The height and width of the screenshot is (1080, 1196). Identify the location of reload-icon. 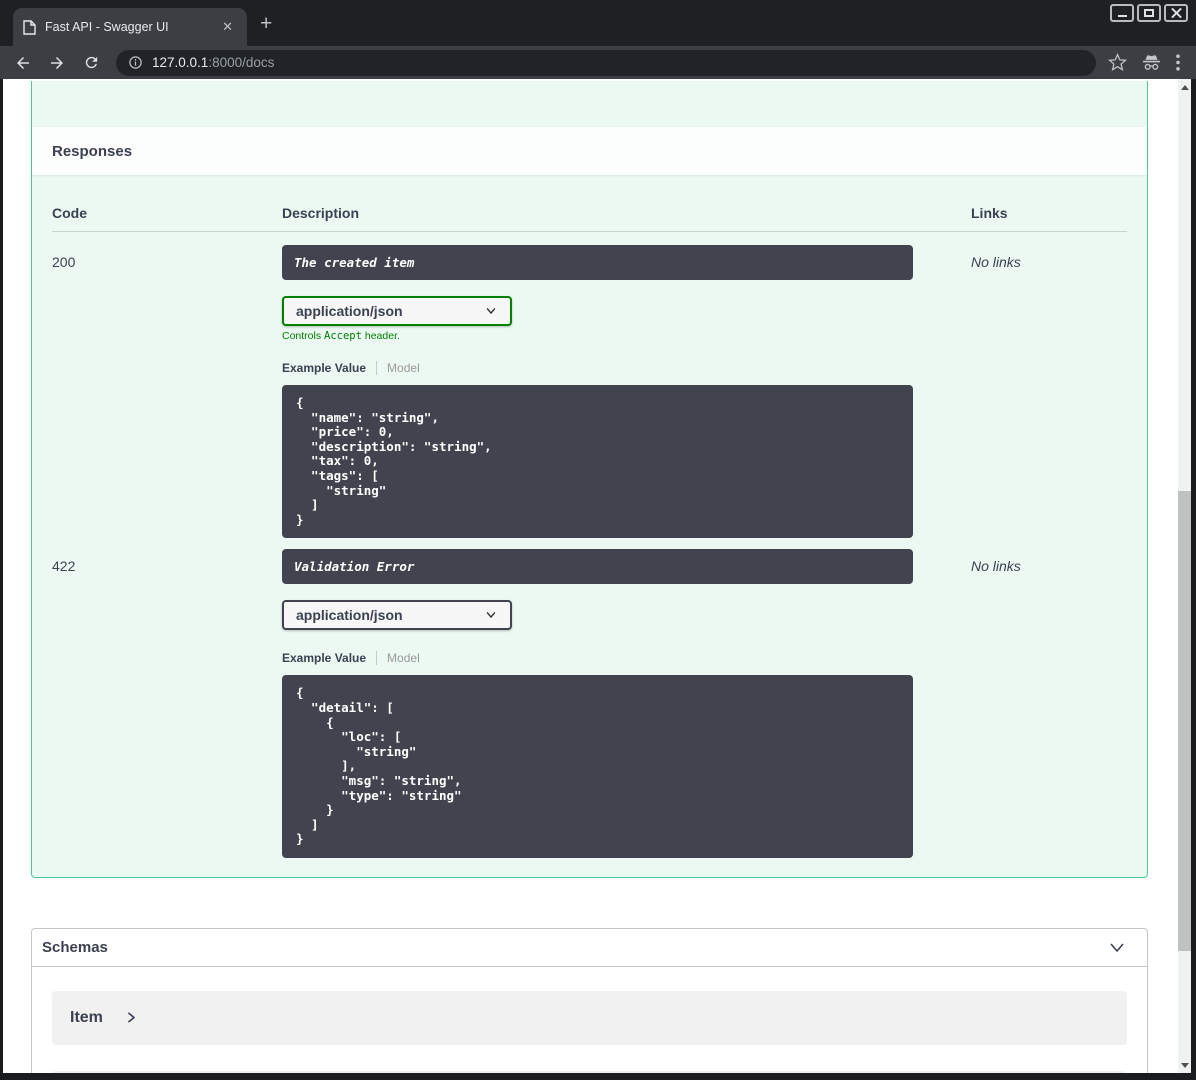
(91, 62).